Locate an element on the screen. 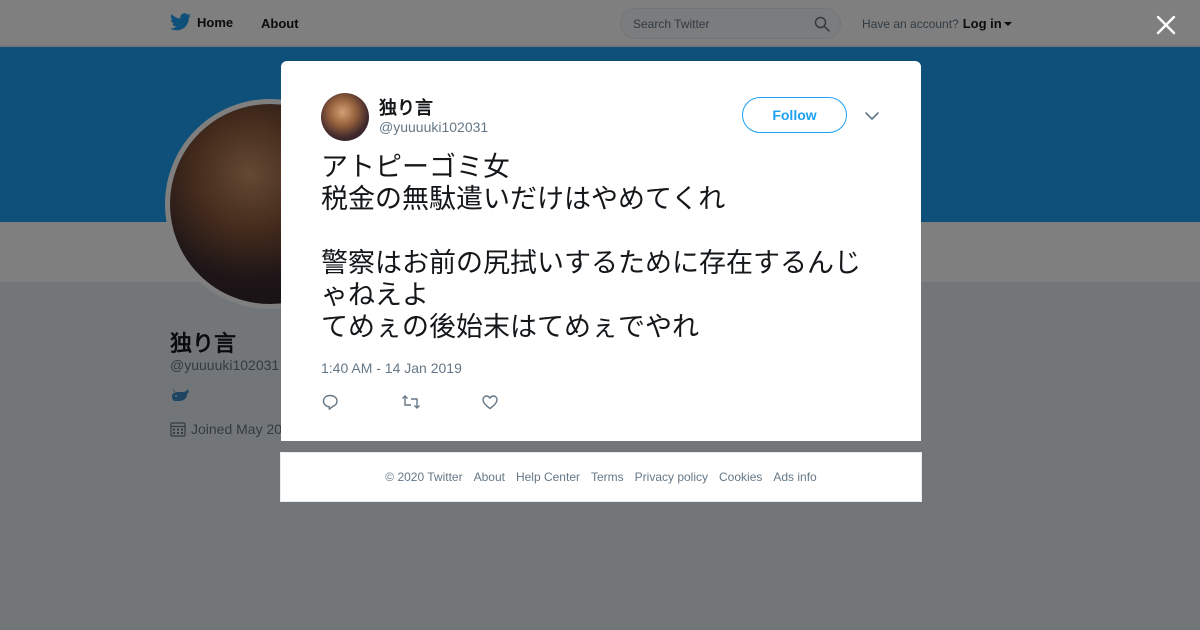 The width and height of the screenshot is (1200, 630). footer-copyright: © 2020 Twitter is located at coordinates (424, 477).